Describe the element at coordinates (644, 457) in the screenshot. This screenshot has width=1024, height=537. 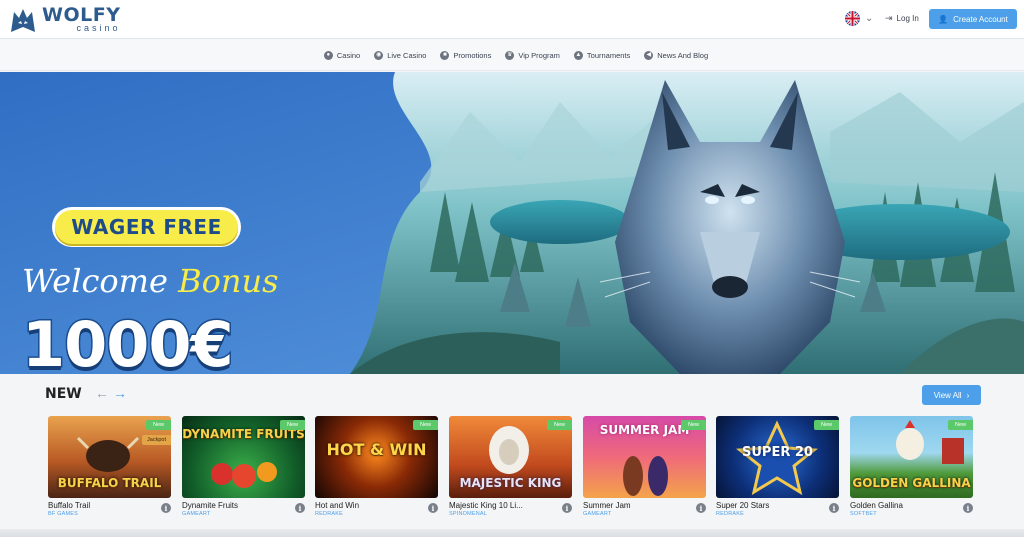
I see `game-thumbnail: SUMMER JAM New` at that location.